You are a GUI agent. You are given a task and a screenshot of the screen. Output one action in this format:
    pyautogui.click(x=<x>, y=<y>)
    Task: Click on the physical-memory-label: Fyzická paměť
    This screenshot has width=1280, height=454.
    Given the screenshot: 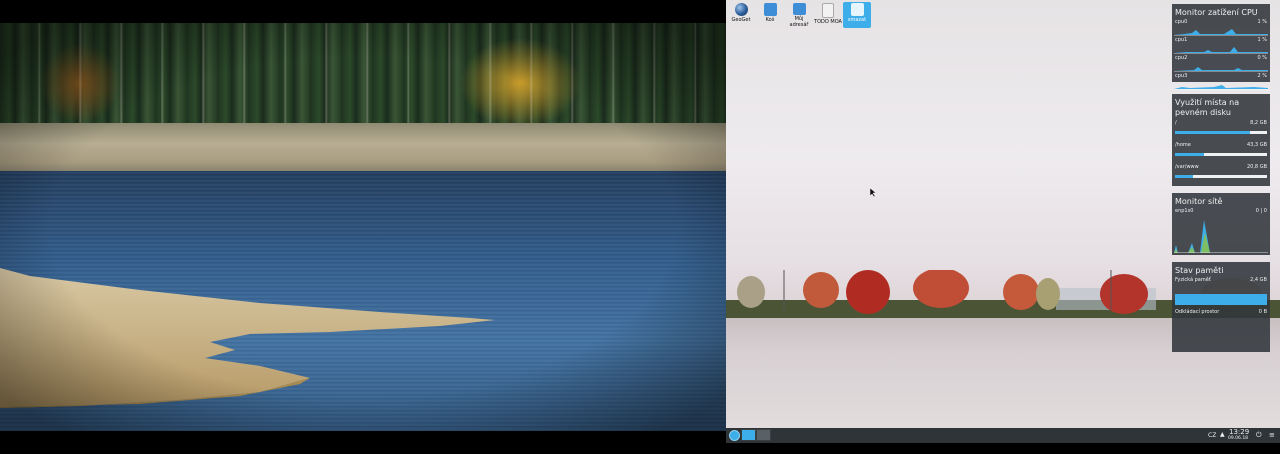 What is the action you would take?
    pyautogui.click(x=1193, y=280)
    